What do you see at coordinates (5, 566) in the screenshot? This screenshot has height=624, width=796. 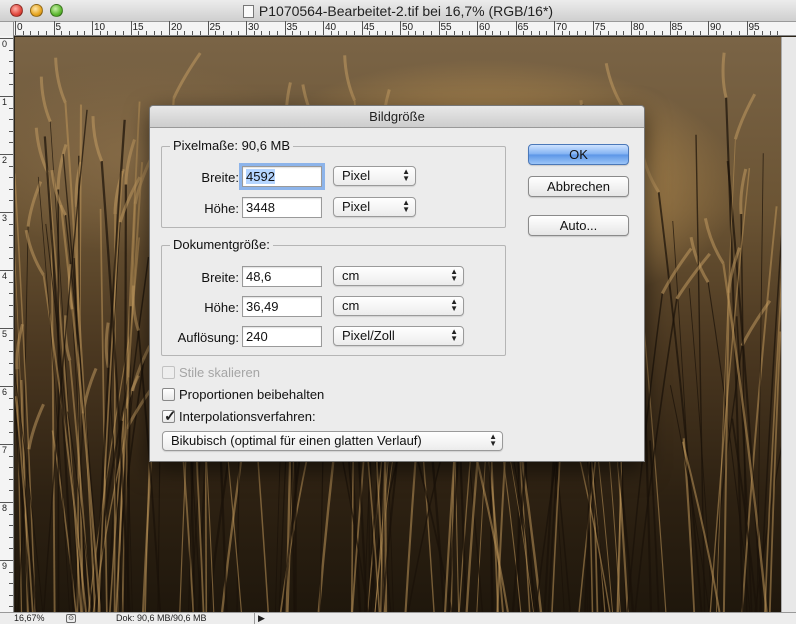 I see `ruler-left-label: 9` at bounding box center [5, 566].